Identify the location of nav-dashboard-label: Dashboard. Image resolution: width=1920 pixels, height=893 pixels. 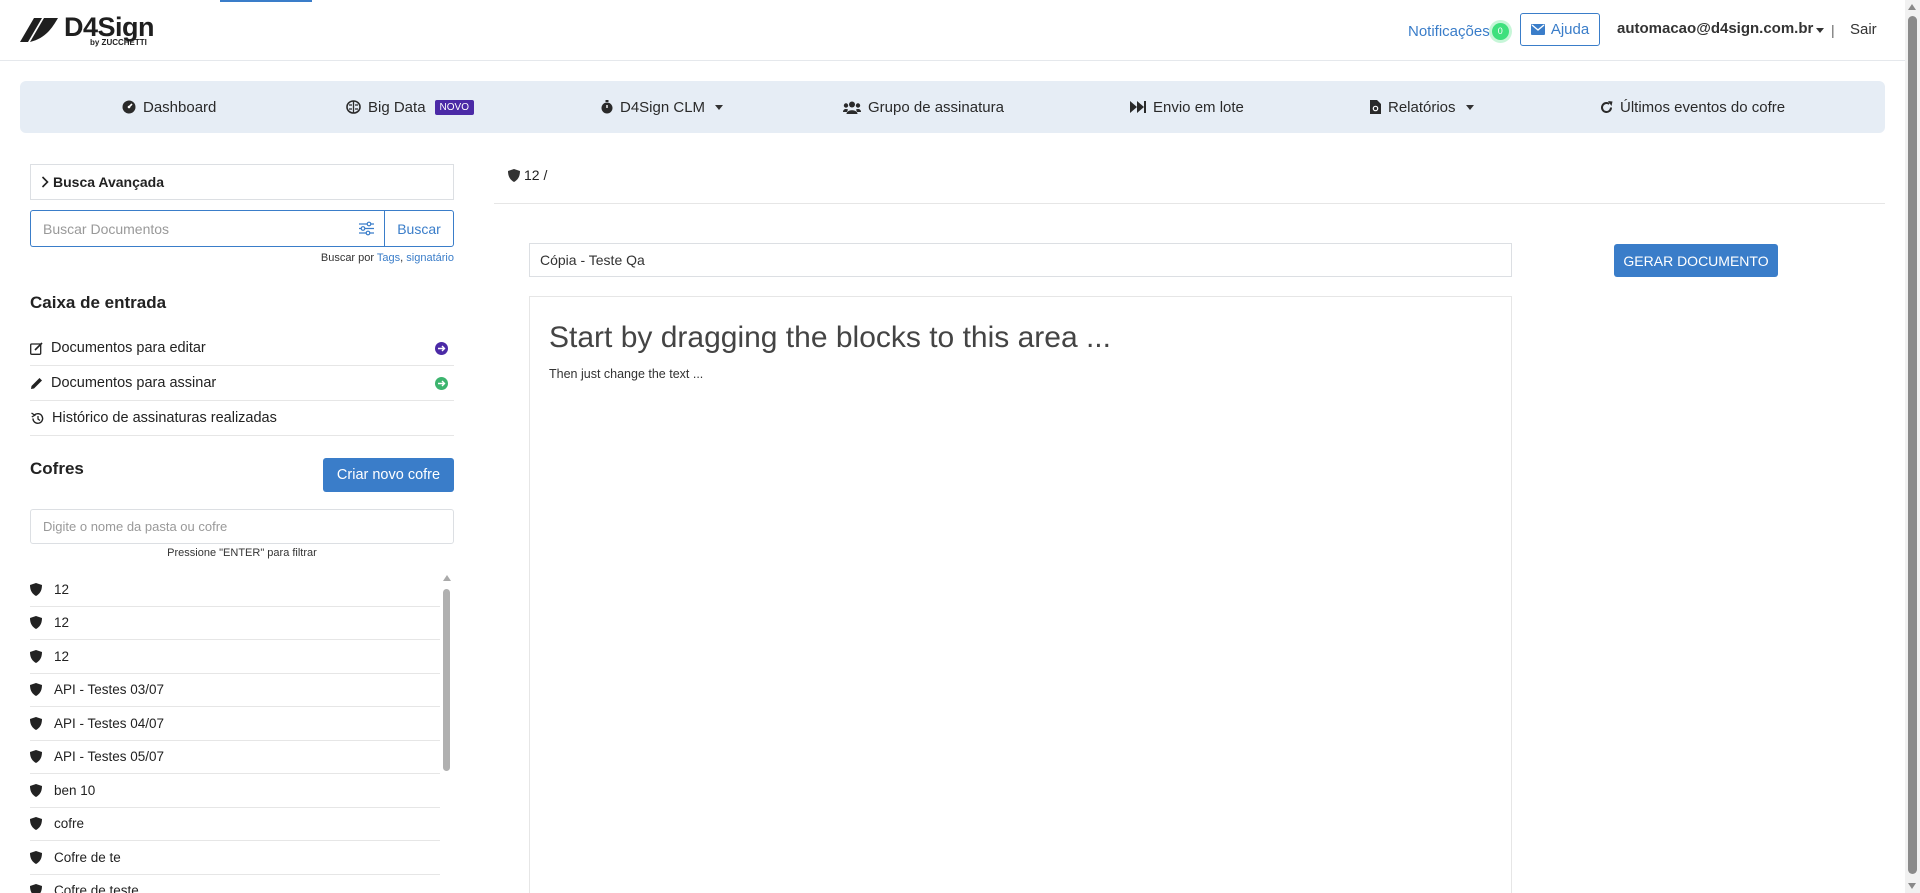
(180, 107).